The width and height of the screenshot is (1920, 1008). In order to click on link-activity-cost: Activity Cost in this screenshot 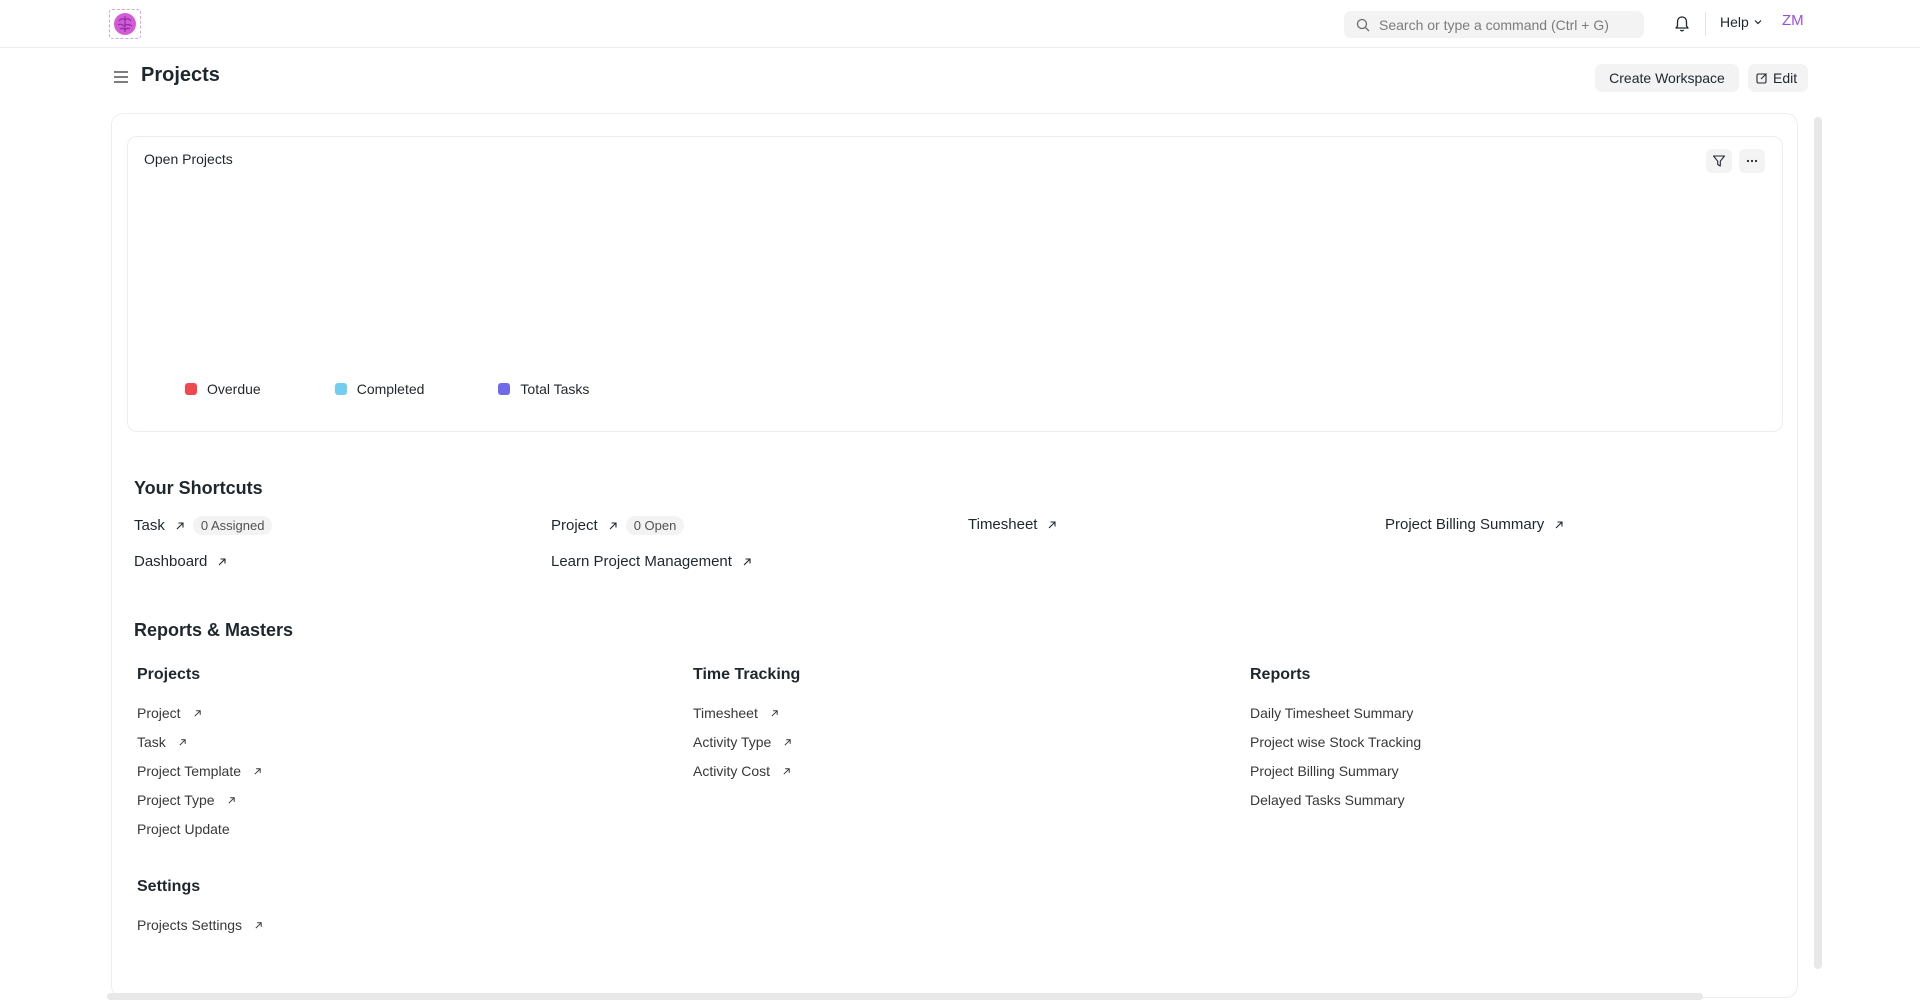, I will do `click(742, 771)`.